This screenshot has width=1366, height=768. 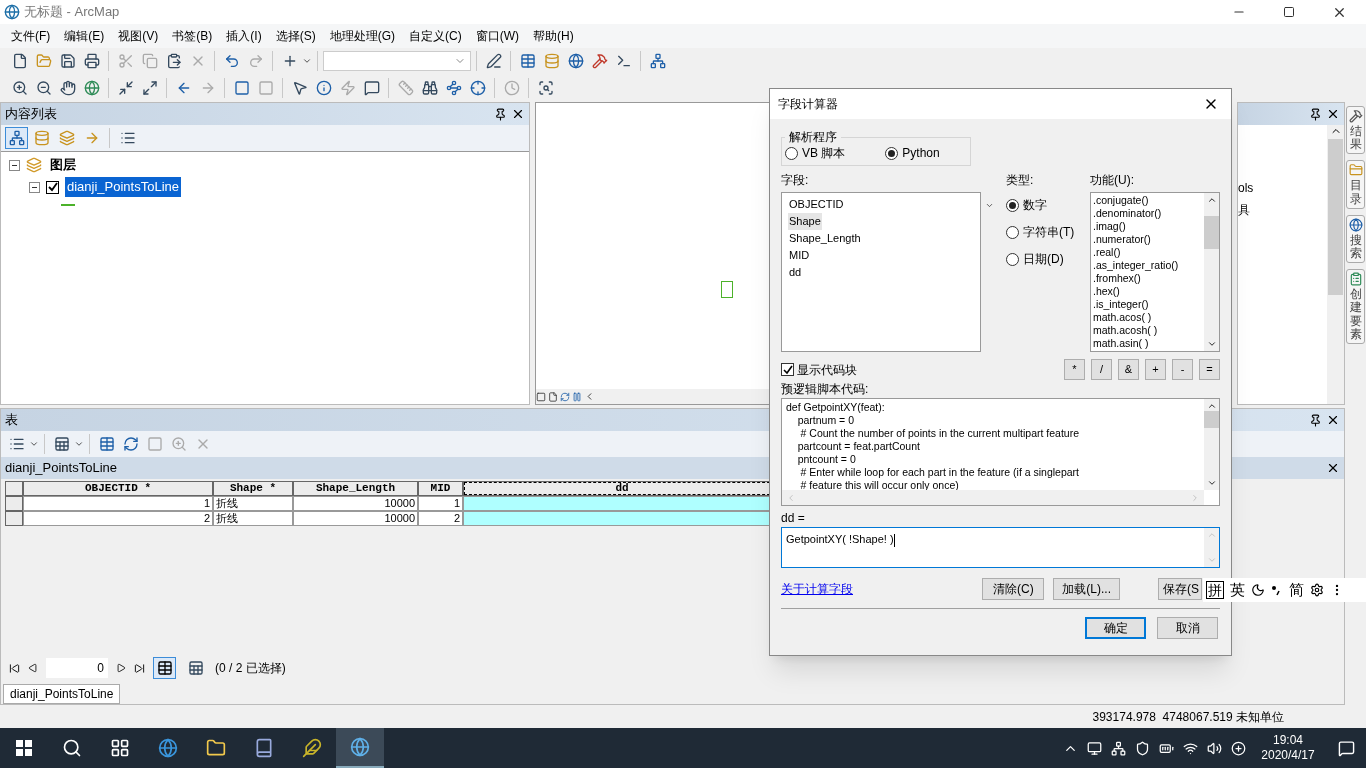 I want to click on function-item: math.asin( ), so click(x=1121, y=343).